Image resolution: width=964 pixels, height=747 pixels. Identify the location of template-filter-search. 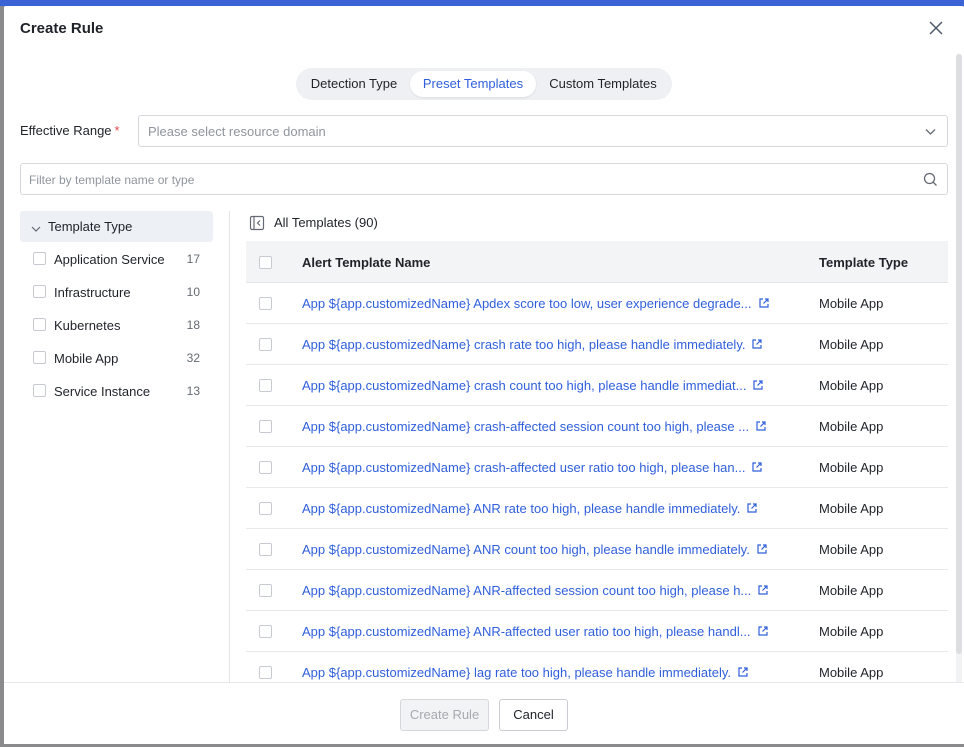
(484, 179).